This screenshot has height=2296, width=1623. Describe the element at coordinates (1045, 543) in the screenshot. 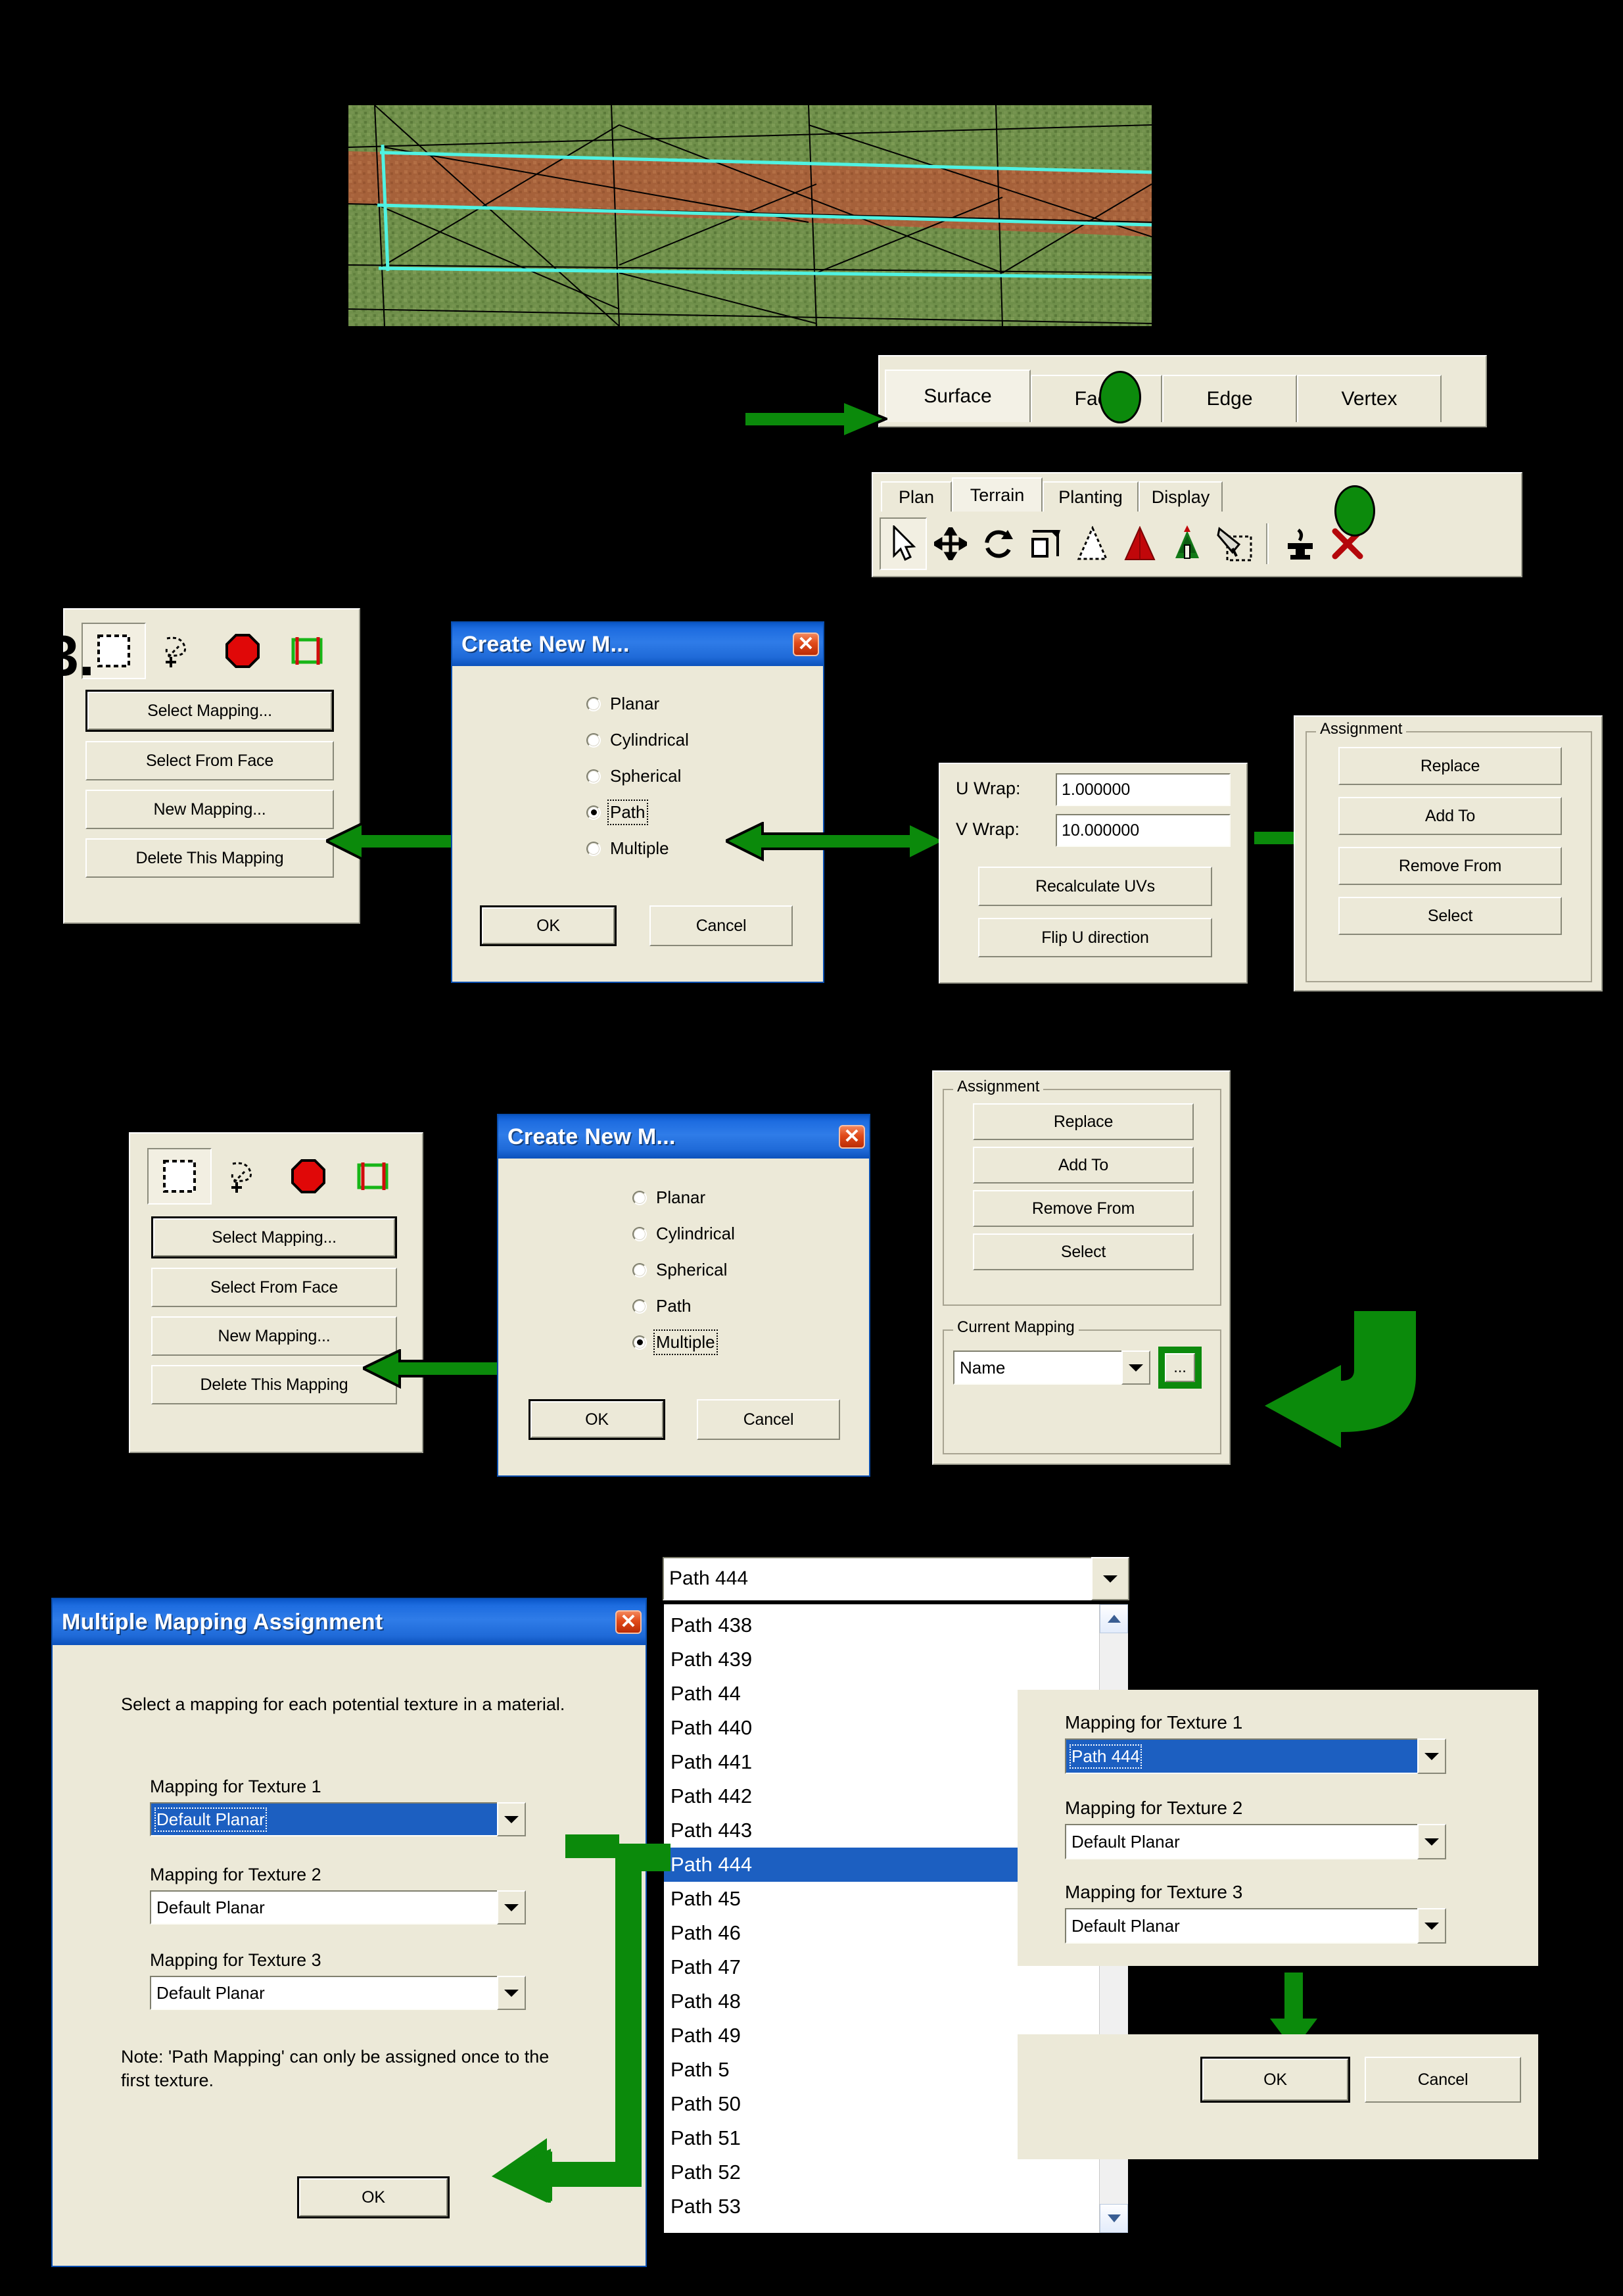

I see `scale-icon` at that location.